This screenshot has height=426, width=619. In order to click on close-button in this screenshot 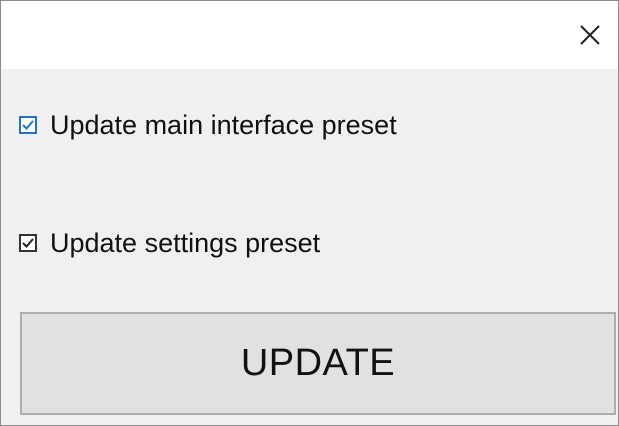, I will do `click(590, 35)`.